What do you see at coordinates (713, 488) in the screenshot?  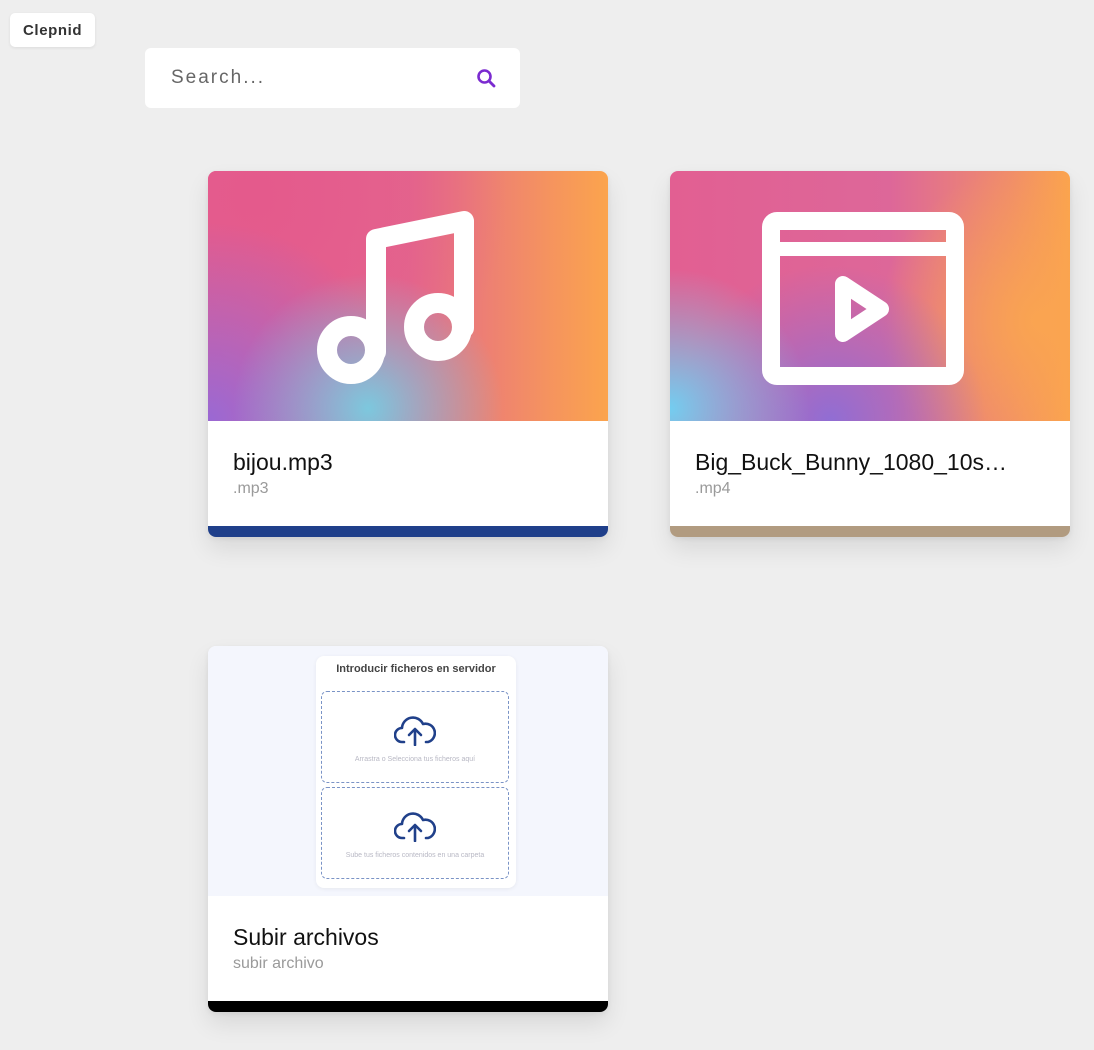 I see `card-subtitle: .mp4` at bounding box center [713, 488].